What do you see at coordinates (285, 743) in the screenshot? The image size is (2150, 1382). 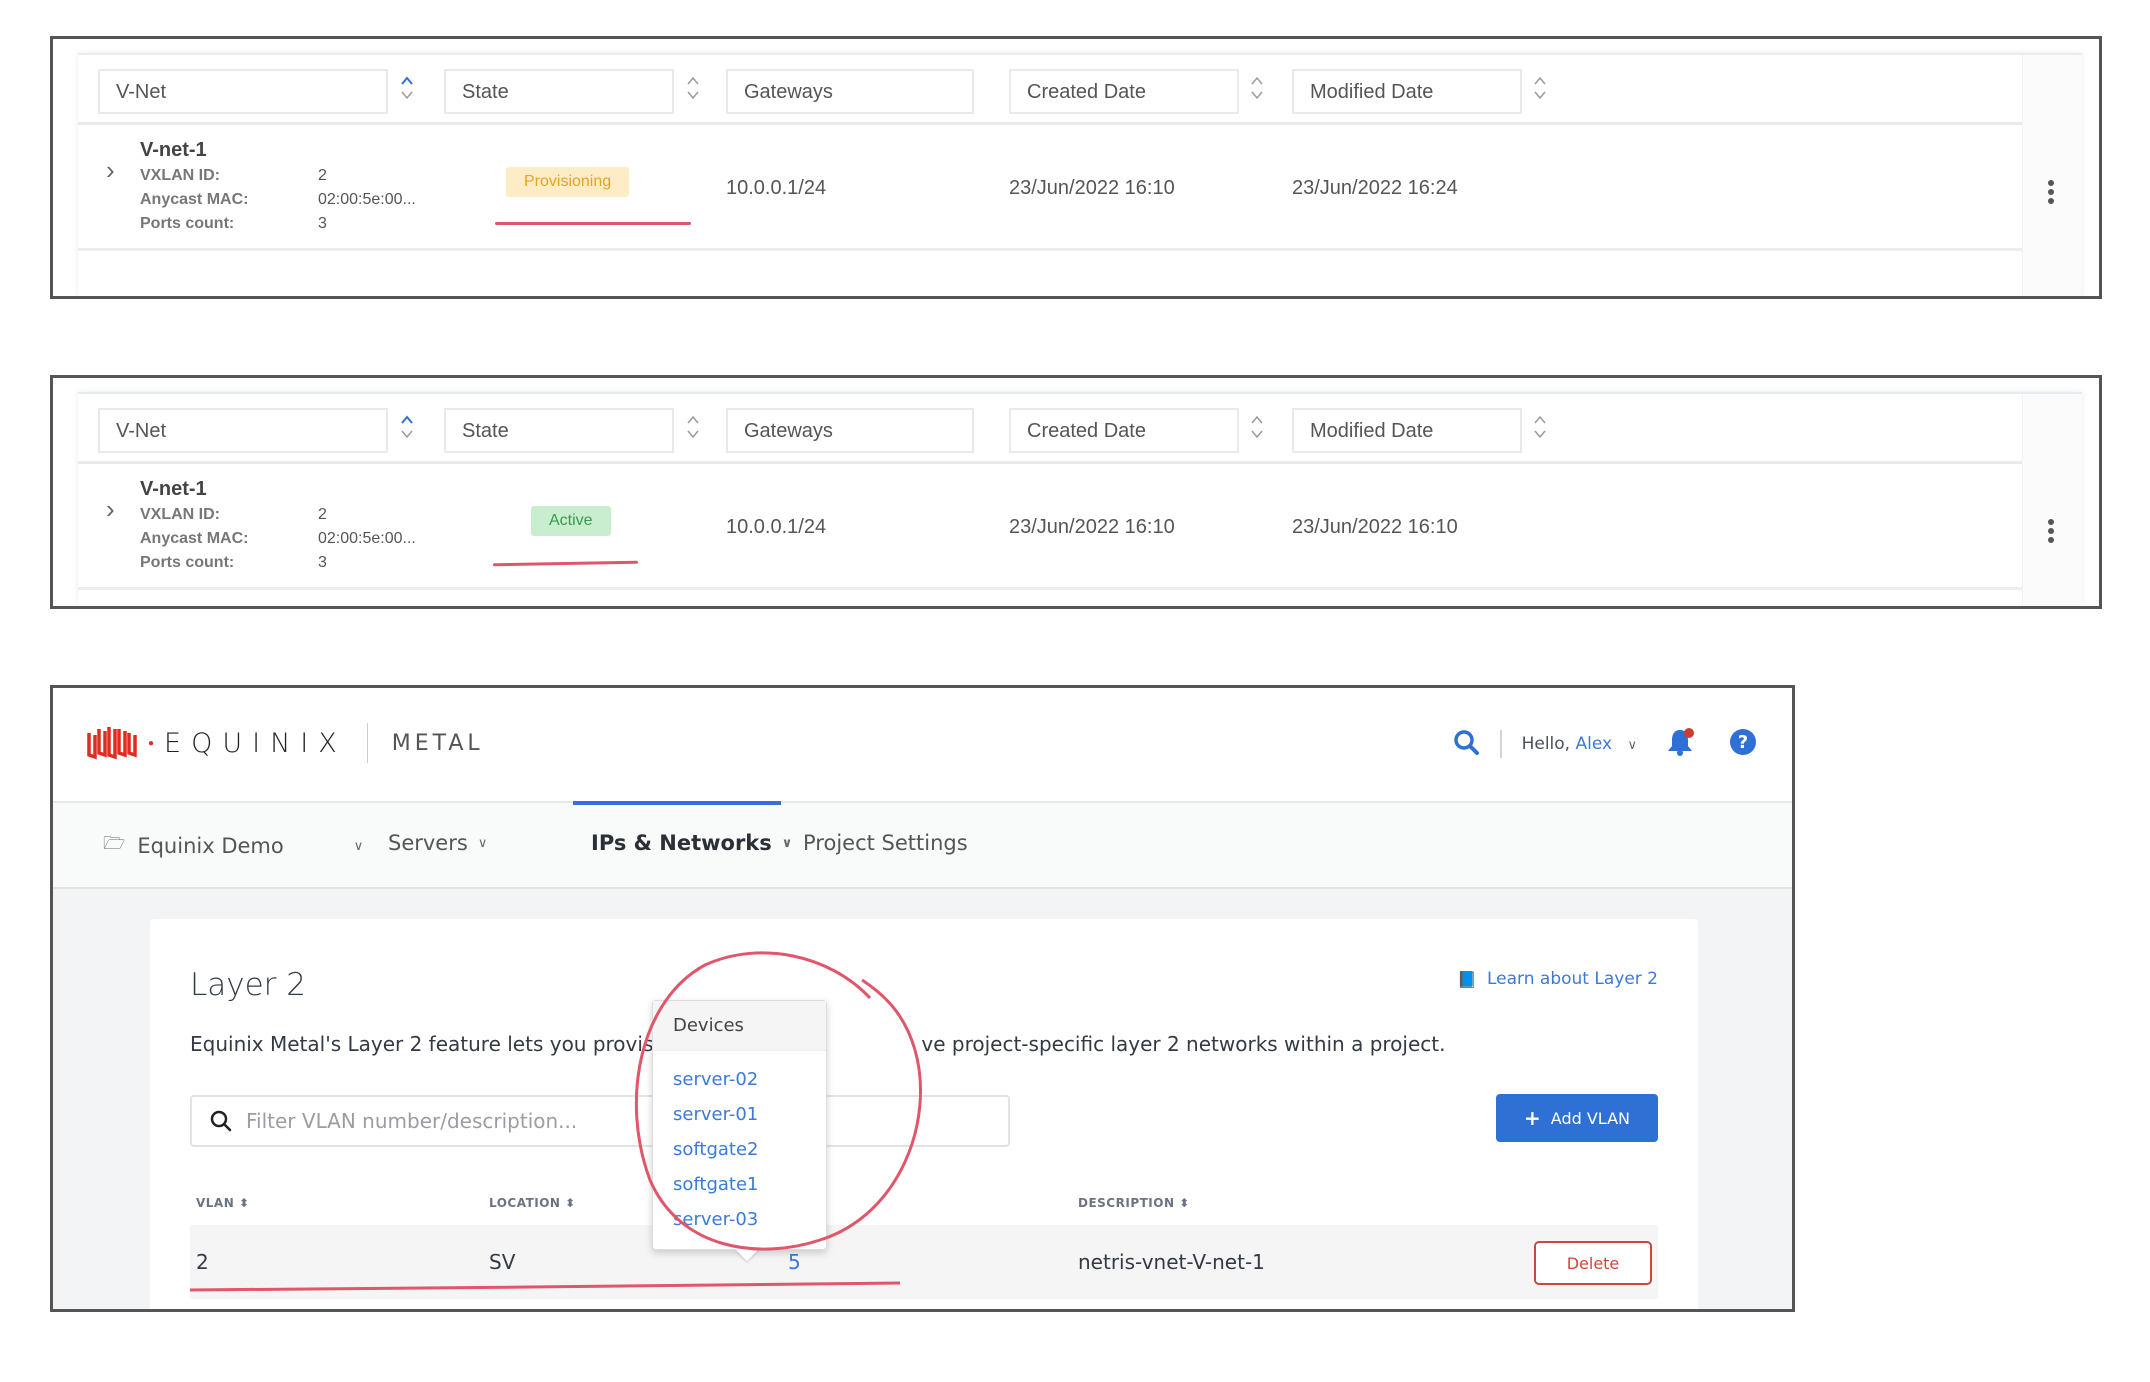 I see `equinix-logo: ● EQUINIX METAL` at bounding box center [285, 743].